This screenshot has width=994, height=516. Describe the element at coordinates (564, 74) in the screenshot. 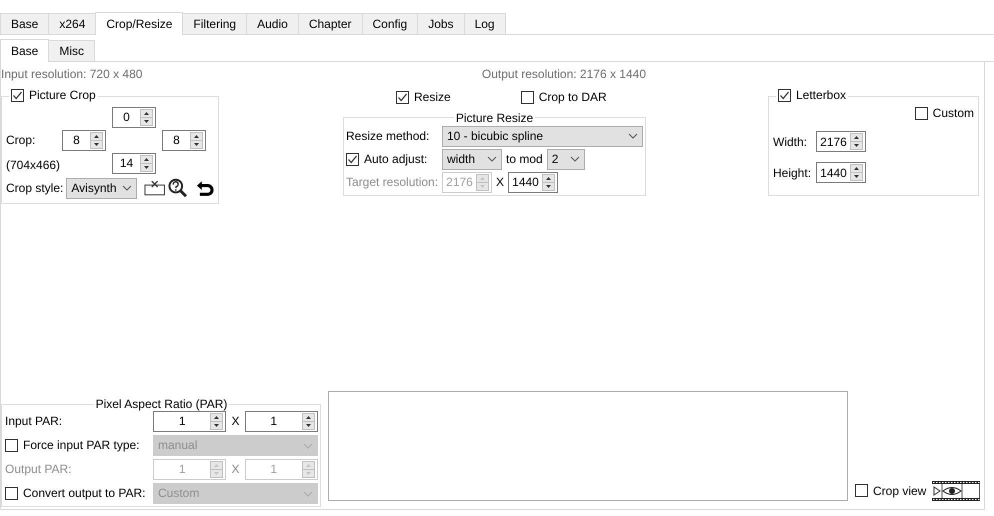

I see `output-resolution-label: Output resolution: 2176 x 1440` at that location.